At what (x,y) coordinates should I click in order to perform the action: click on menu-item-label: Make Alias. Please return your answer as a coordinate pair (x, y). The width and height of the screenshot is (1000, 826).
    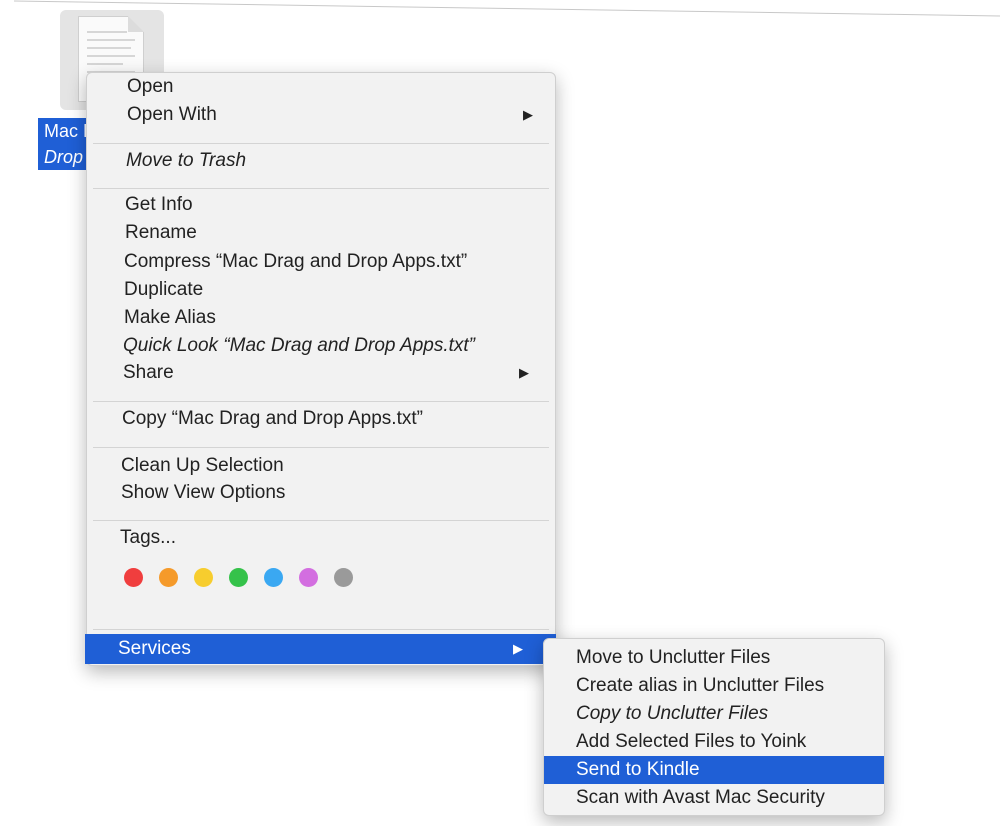
    Looking at the image, I should click on (170, 317).